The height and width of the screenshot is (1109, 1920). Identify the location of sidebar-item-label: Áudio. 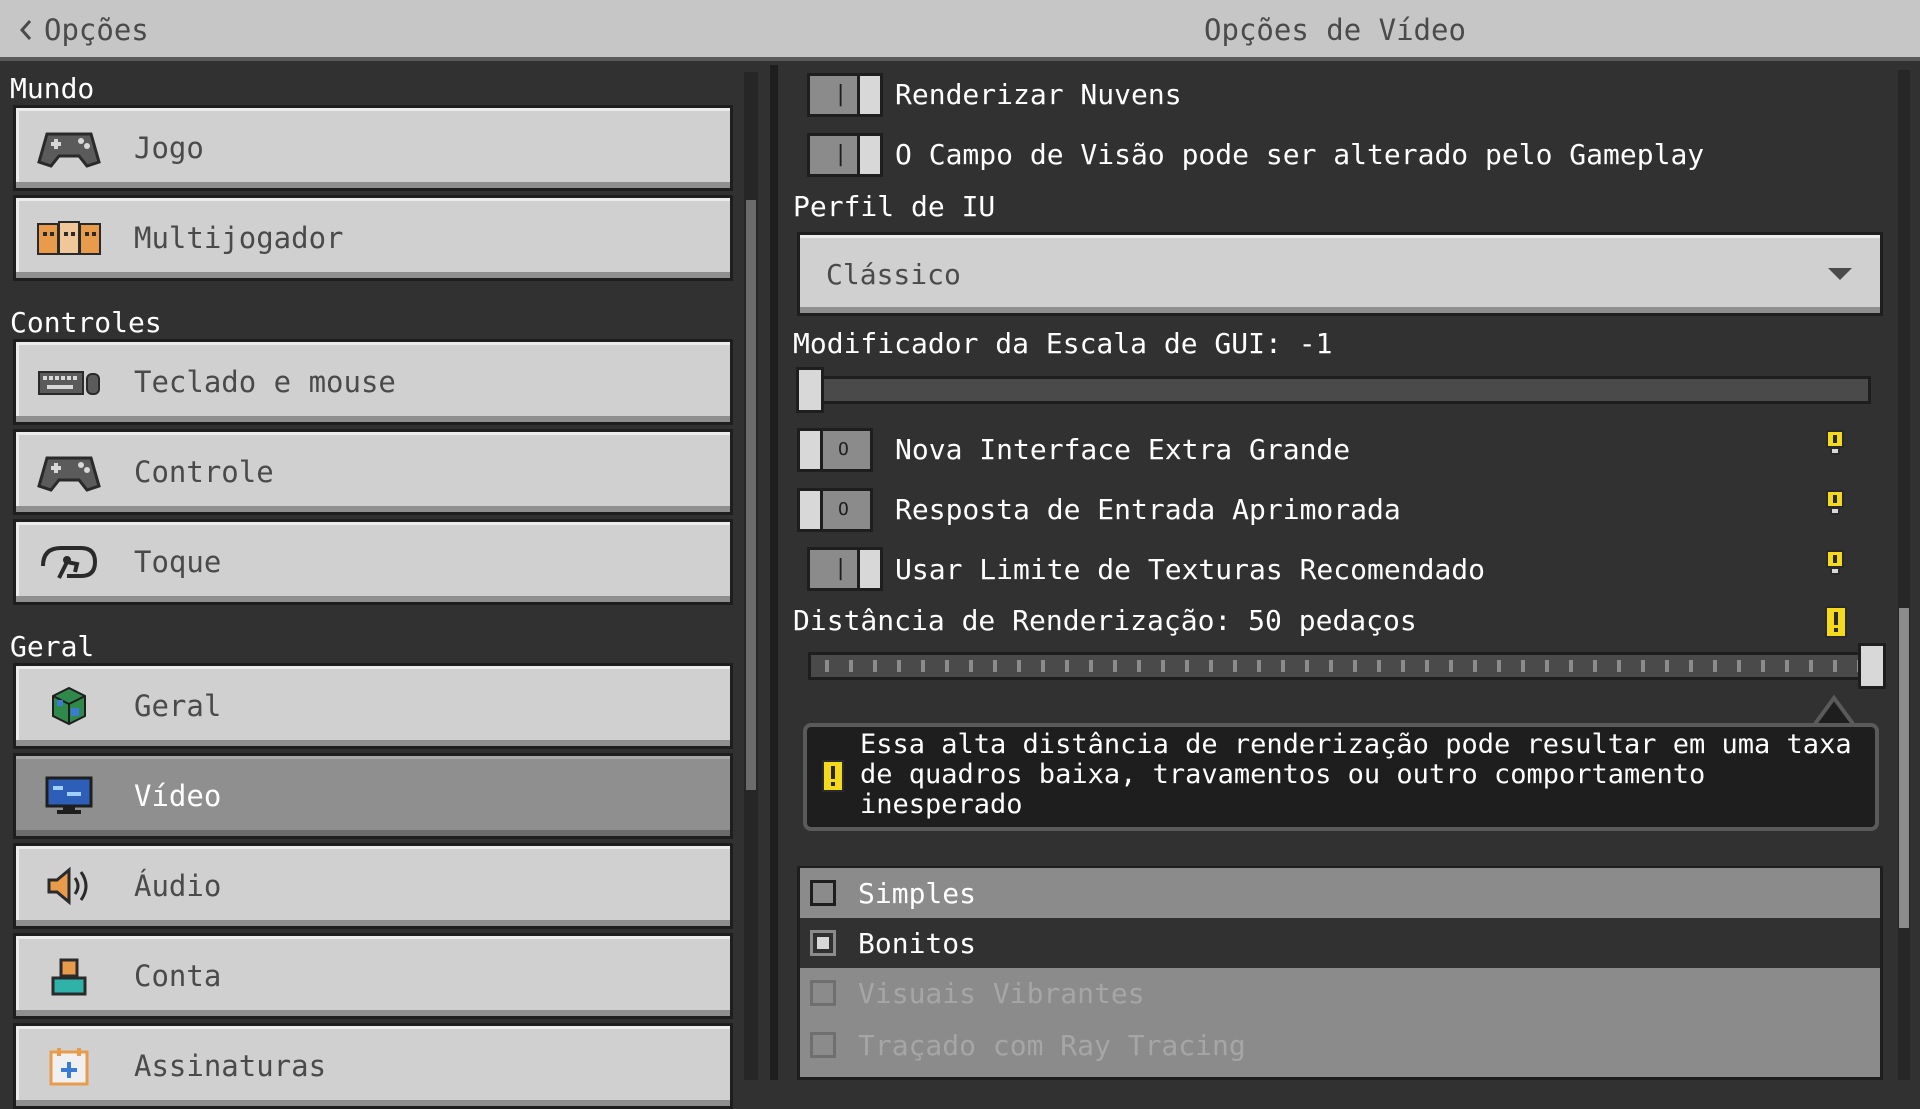
(178, 886).